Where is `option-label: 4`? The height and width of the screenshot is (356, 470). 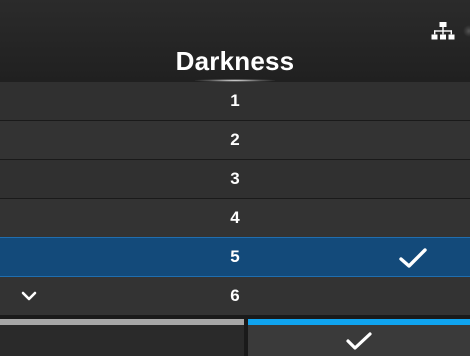 option-label: 4 is located at coordinates (235, 217).